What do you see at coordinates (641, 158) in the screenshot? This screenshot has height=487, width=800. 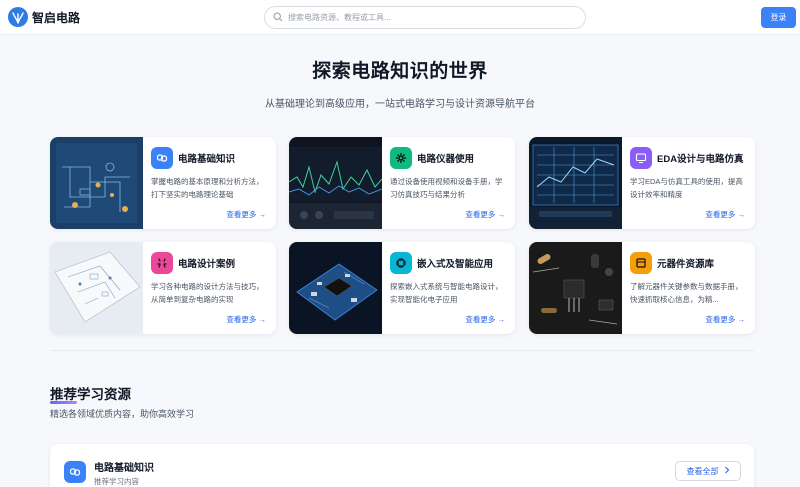 I see `monitor-icon` at bounding box center [641, 158].